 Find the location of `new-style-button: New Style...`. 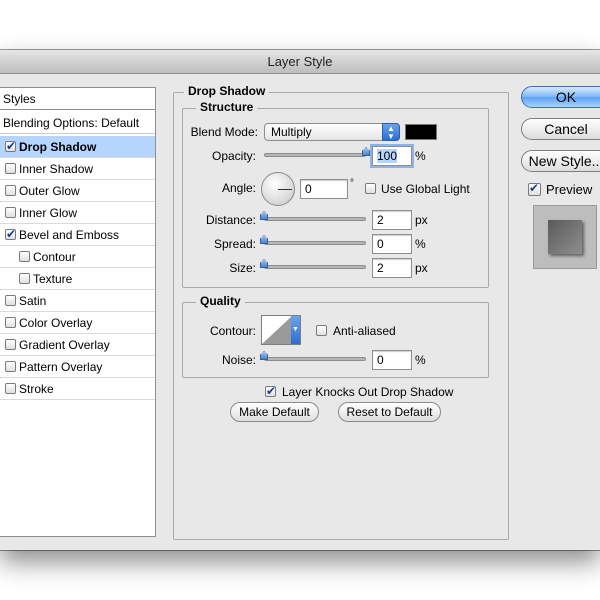

new-style-button: New Style... is located at coordinates (560, 161).